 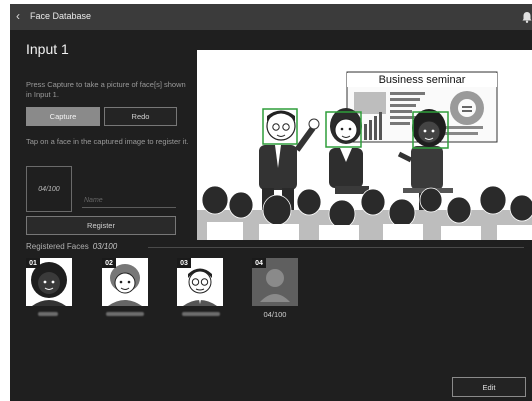 I want to click on face-number-badge: 04, so click(x=259, y=263).